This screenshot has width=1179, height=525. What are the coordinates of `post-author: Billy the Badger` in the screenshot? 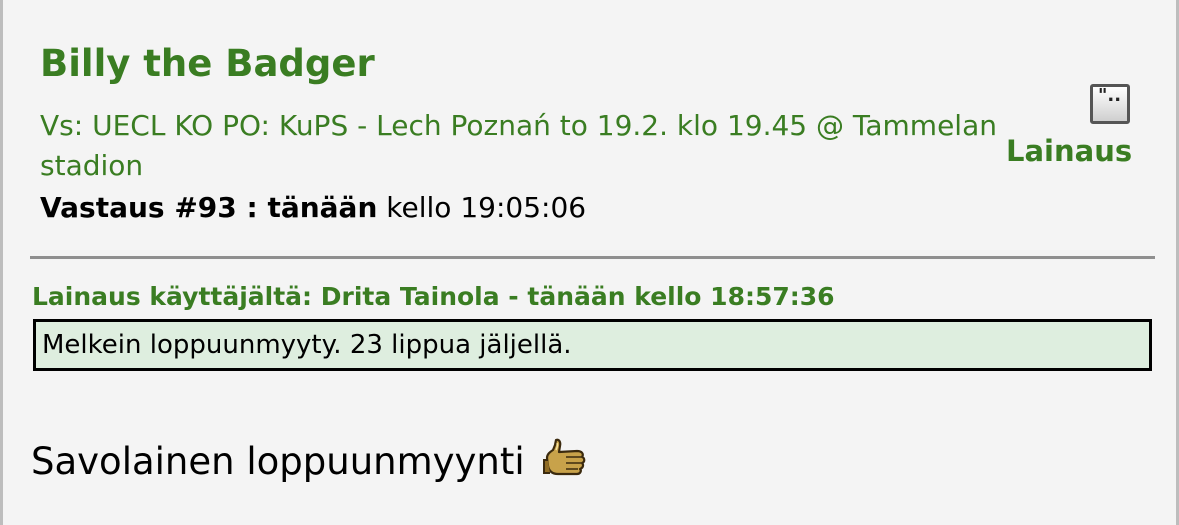 It's located at (207, 63).